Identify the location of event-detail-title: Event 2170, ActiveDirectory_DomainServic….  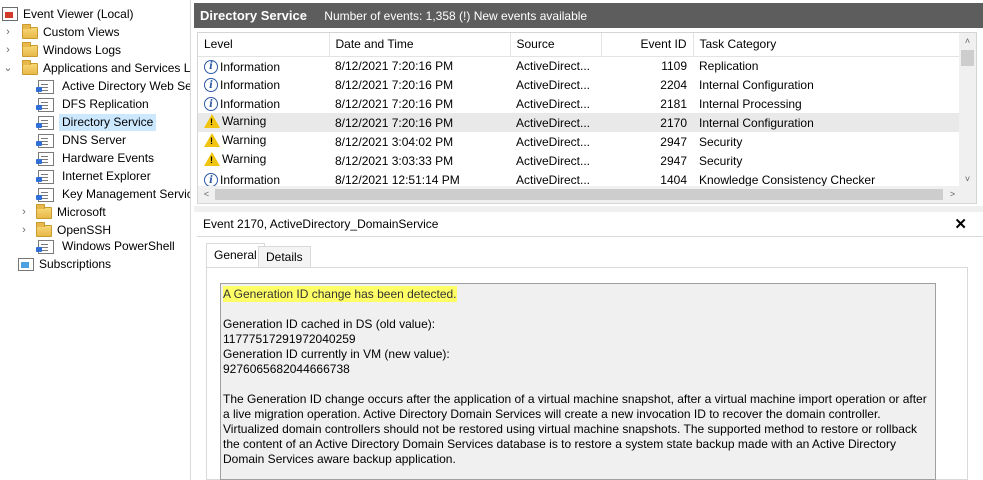
(321, 224).